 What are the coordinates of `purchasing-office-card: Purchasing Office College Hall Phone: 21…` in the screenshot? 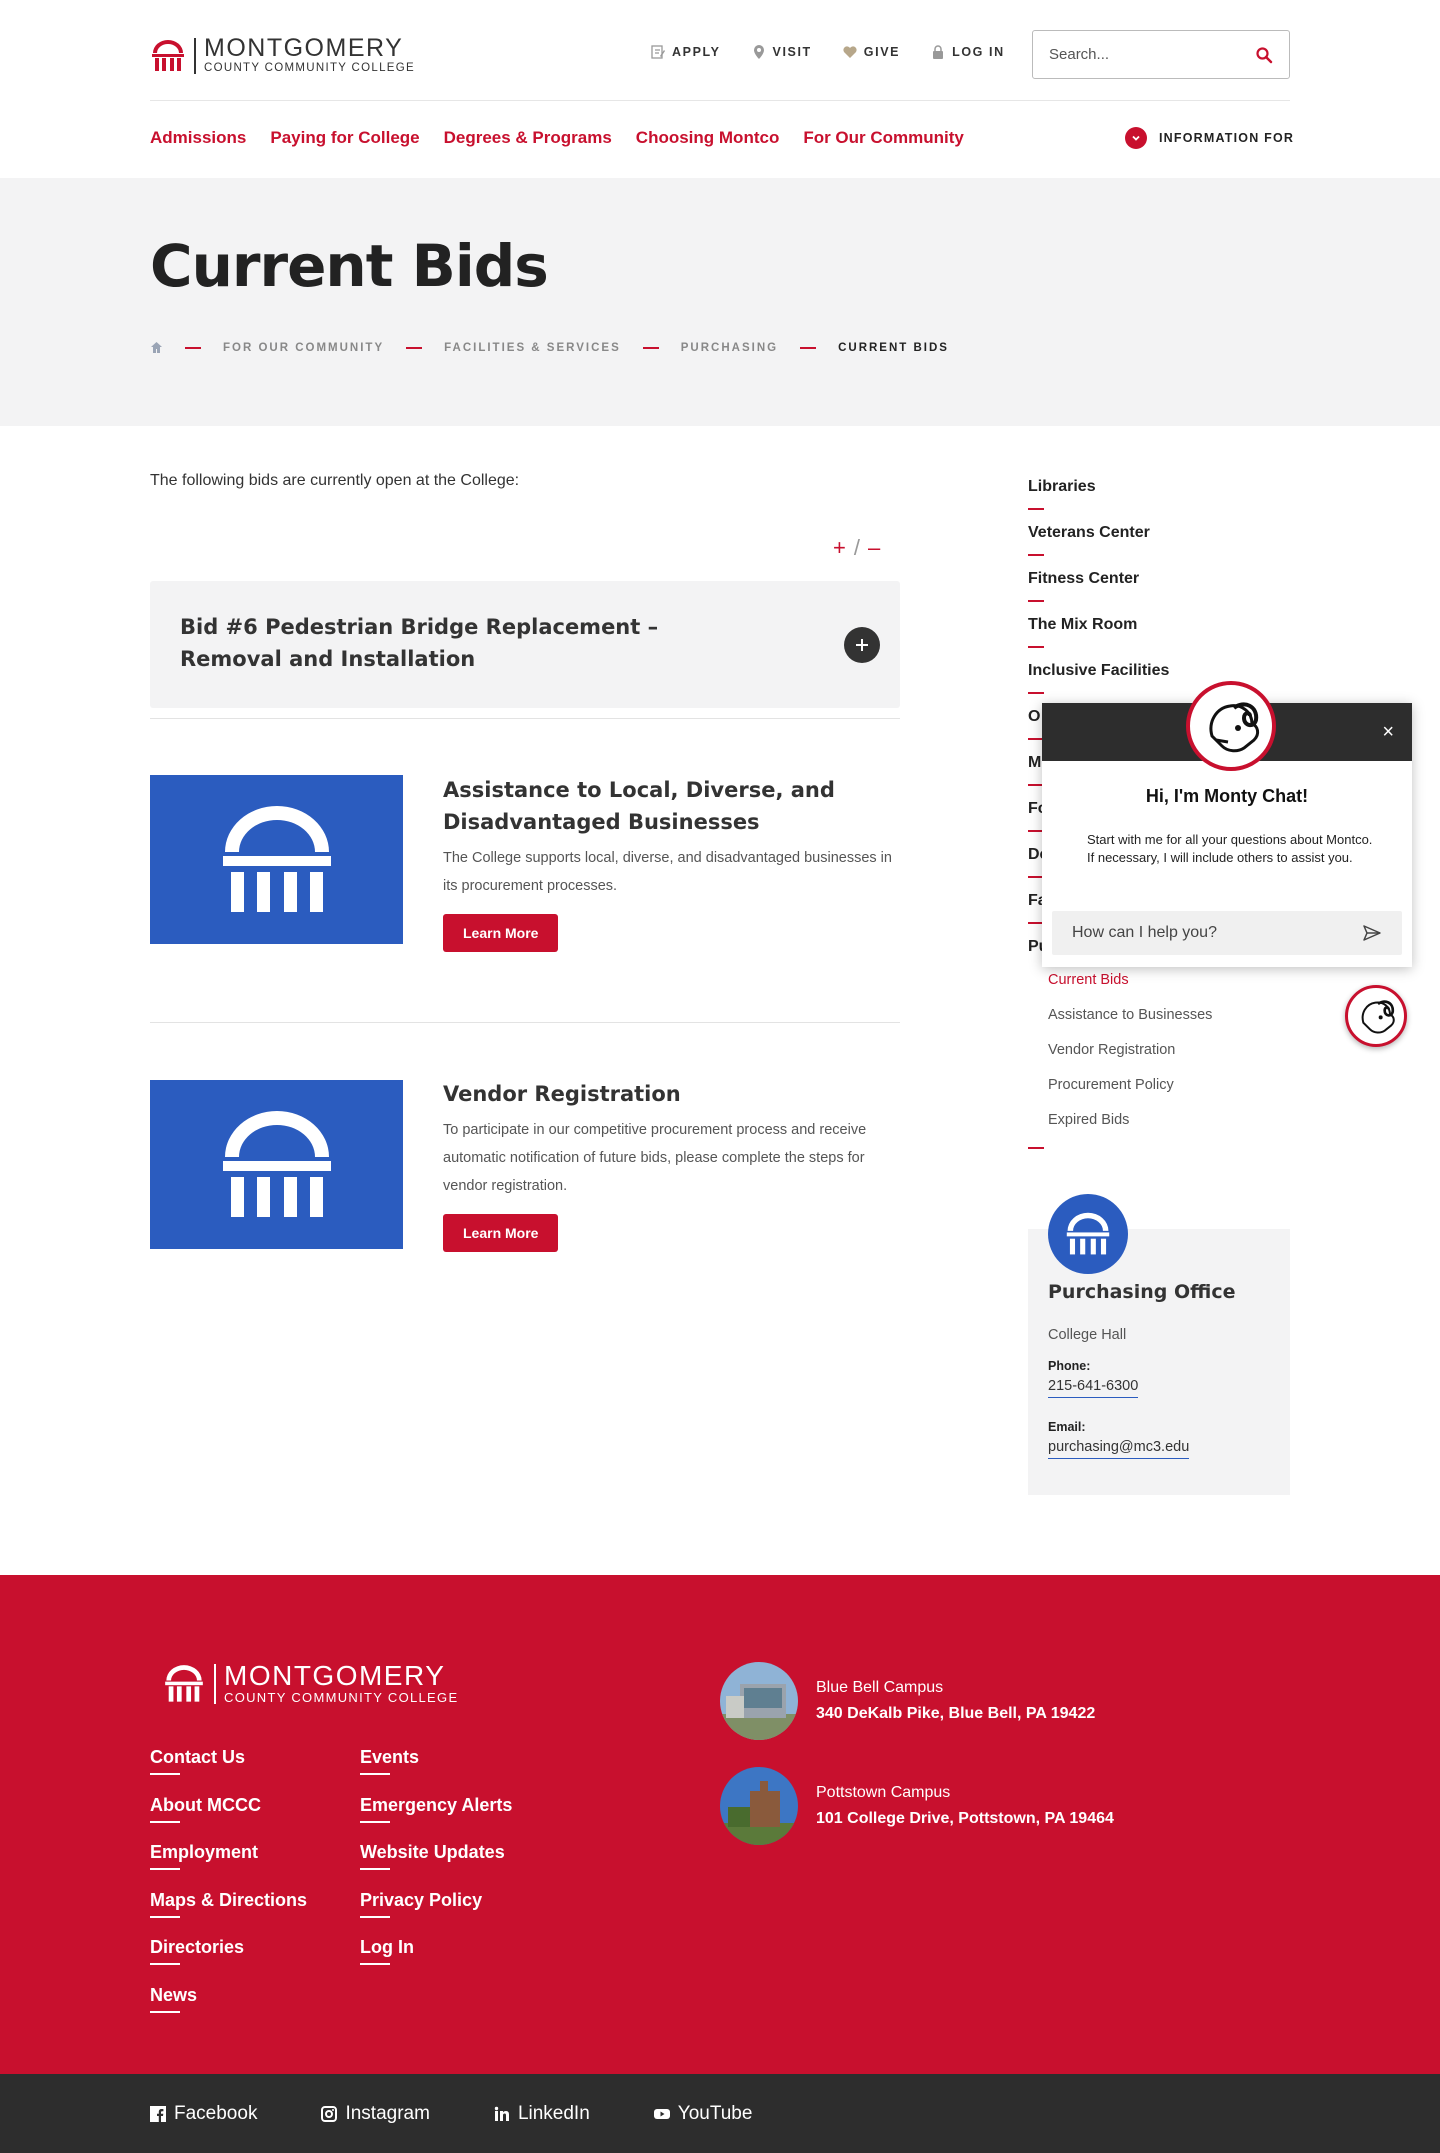 It's located at (1159, 1344).